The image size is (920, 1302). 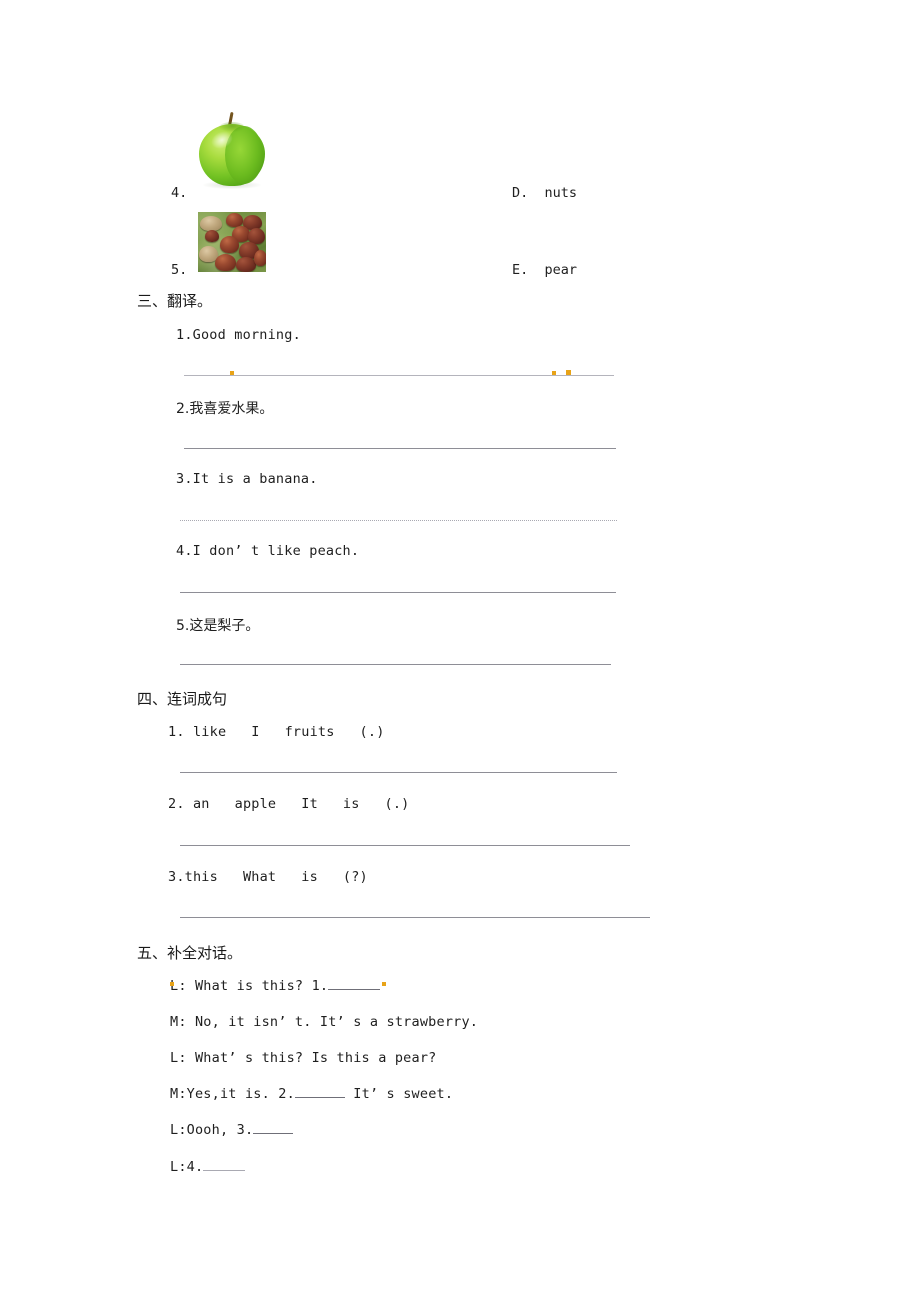 What do you see at coordinates (225, 409) in the screenshot?
I see `translate-item-2: 2.我喜爱水果。` at bounding box center [225, 409].